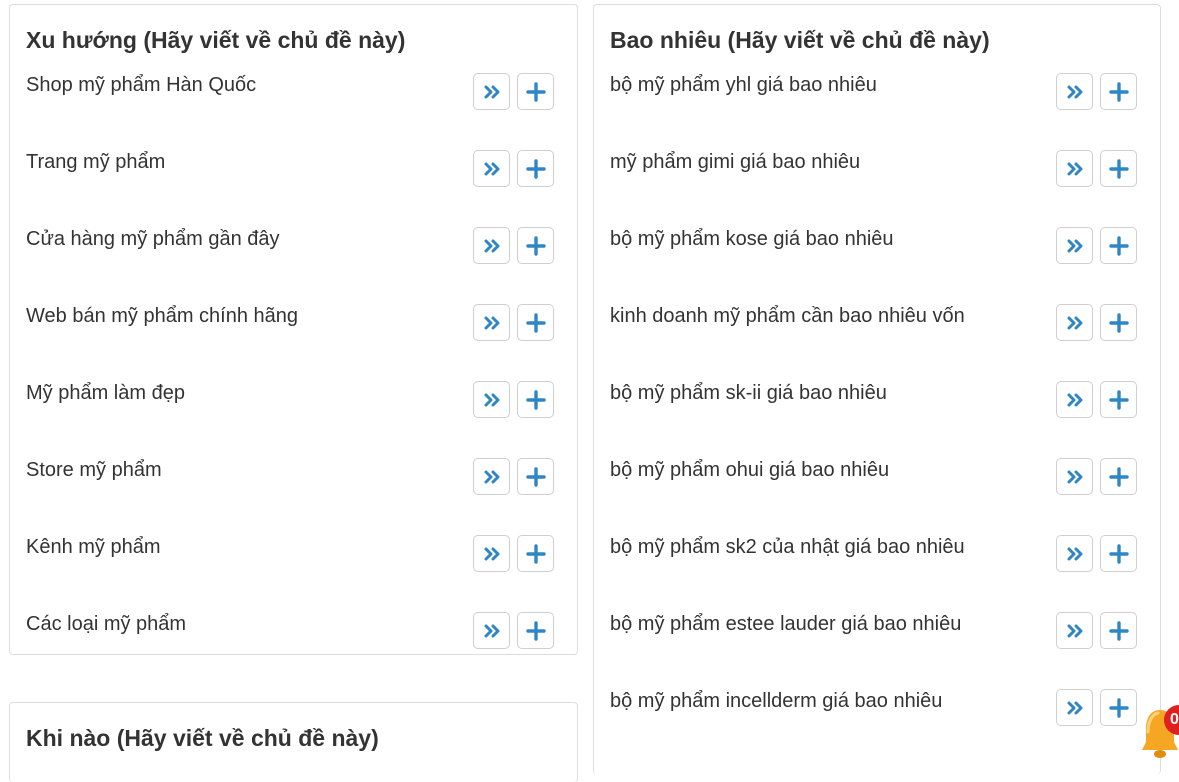 The height and width of the screenshot is (782, 1179). Describe the element at coordinates (290, 401) in the screenshot. I see `list-item: Mỹ phẩm làm đẹp` at that location.